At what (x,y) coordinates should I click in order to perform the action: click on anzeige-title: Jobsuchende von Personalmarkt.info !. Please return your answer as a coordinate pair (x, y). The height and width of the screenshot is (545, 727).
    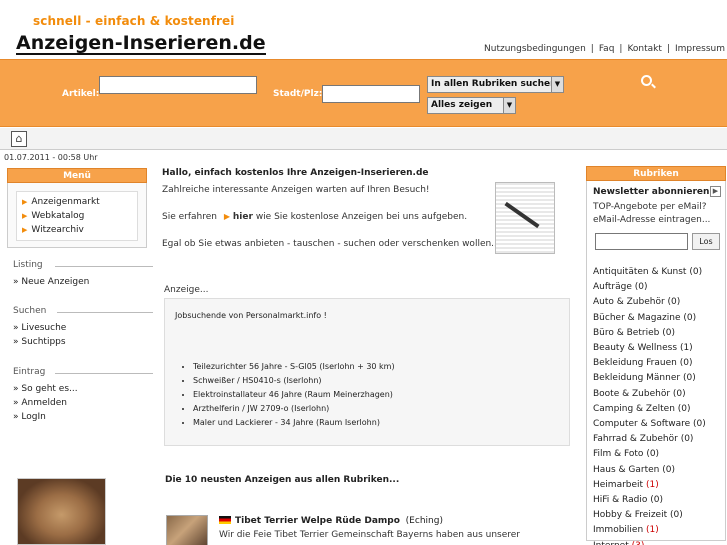
    Looking at the image, I should click on (251, 315).